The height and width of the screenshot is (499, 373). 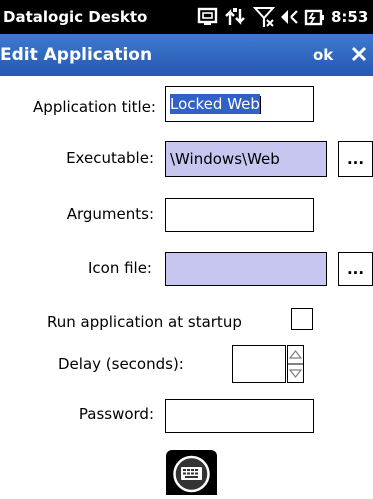 I want to click on application-title-value: Locked Web, so click(x=215, y=104).